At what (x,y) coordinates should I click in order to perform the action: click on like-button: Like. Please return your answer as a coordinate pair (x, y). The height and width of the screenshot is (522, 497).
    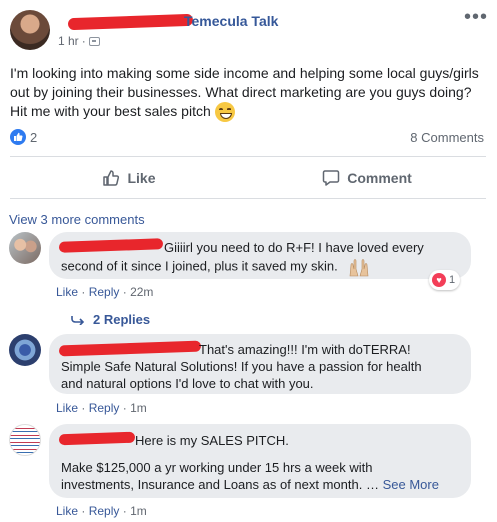
    Looking at the image, I should click on (129, 178).